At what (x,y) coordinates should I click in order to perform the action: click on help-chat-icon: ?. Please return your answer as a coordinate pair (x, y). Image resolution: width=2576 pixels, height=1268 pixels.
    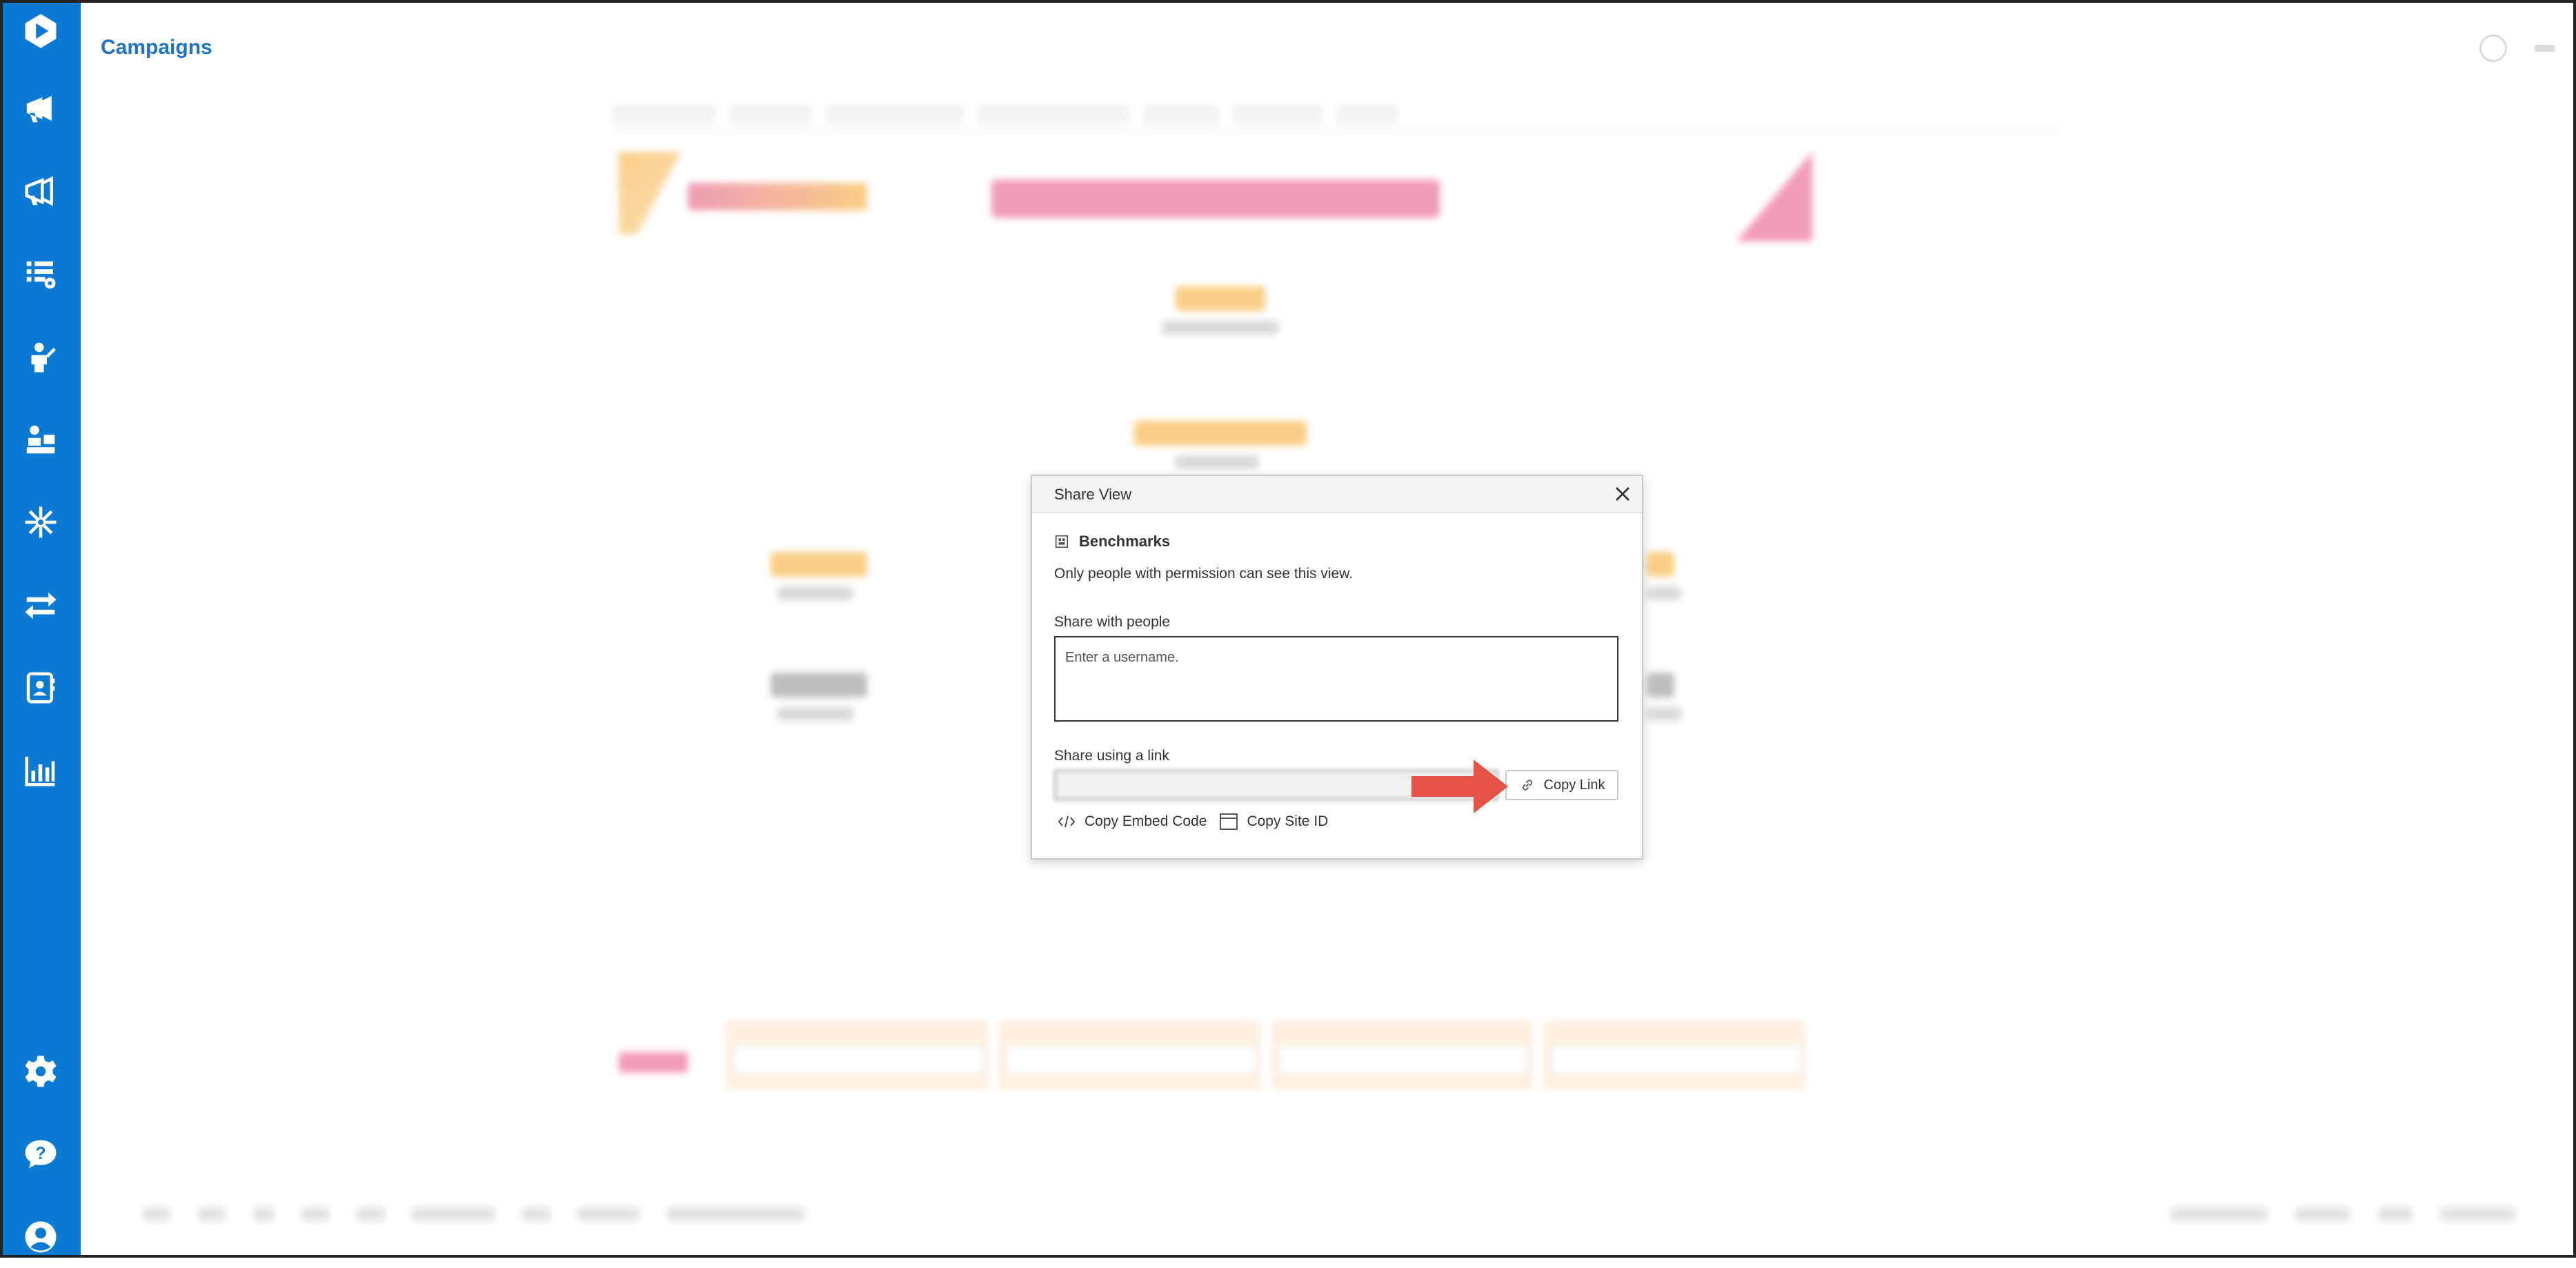
    Looking at the image, I should click on (40, 1154).